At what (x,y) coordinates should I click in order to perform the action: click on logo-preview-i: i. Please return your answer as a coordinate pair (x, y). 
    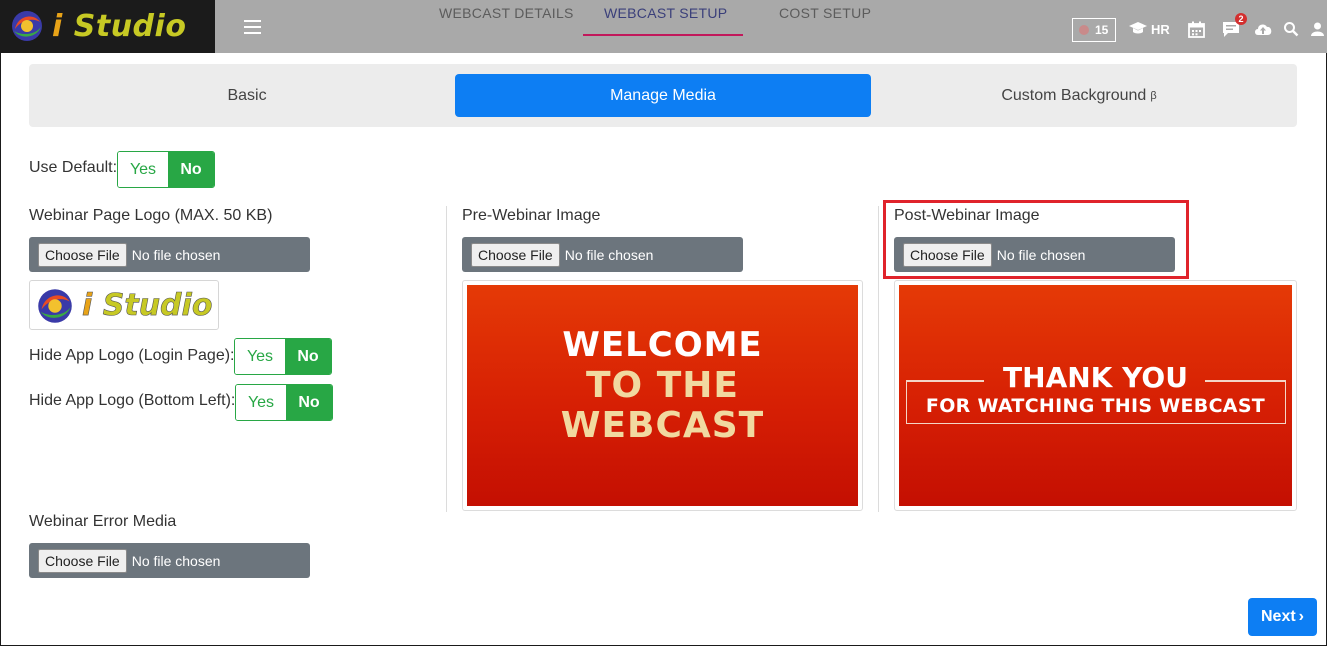
    Looking at the image, I should click on (87, 306).